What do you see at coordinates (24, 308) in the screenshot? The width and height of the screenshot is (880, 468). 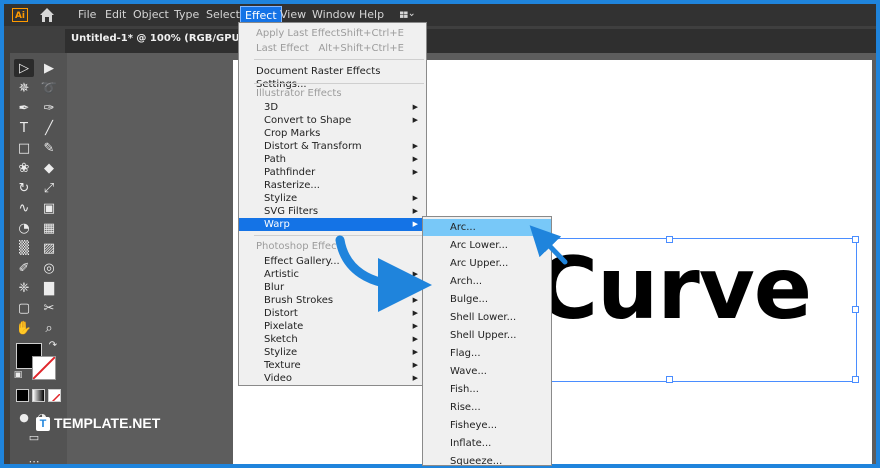 I see `artboard-tool-icon: ▢` at bounding box center [24, 308].